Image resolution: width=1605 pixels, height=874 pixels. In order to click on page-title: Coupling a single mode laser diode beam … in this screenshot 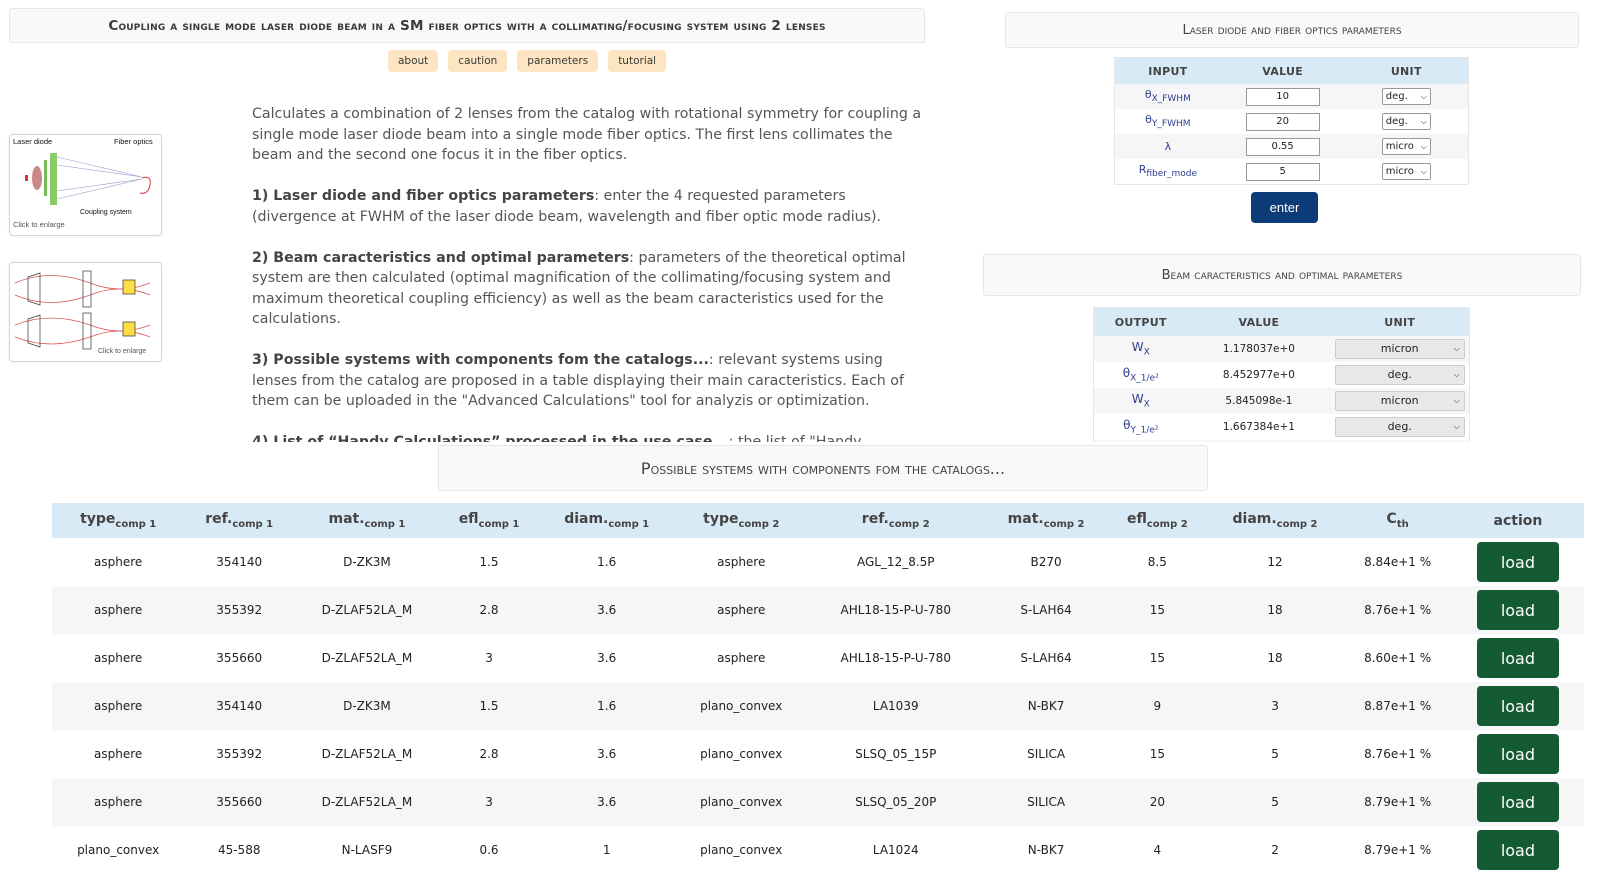, I will do `click(467, 25)`.